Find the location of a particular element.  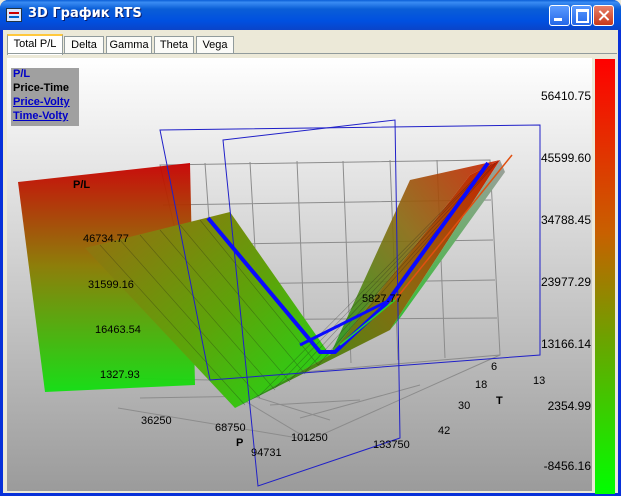

color-scale-bar is located at coordinates (605, 276).